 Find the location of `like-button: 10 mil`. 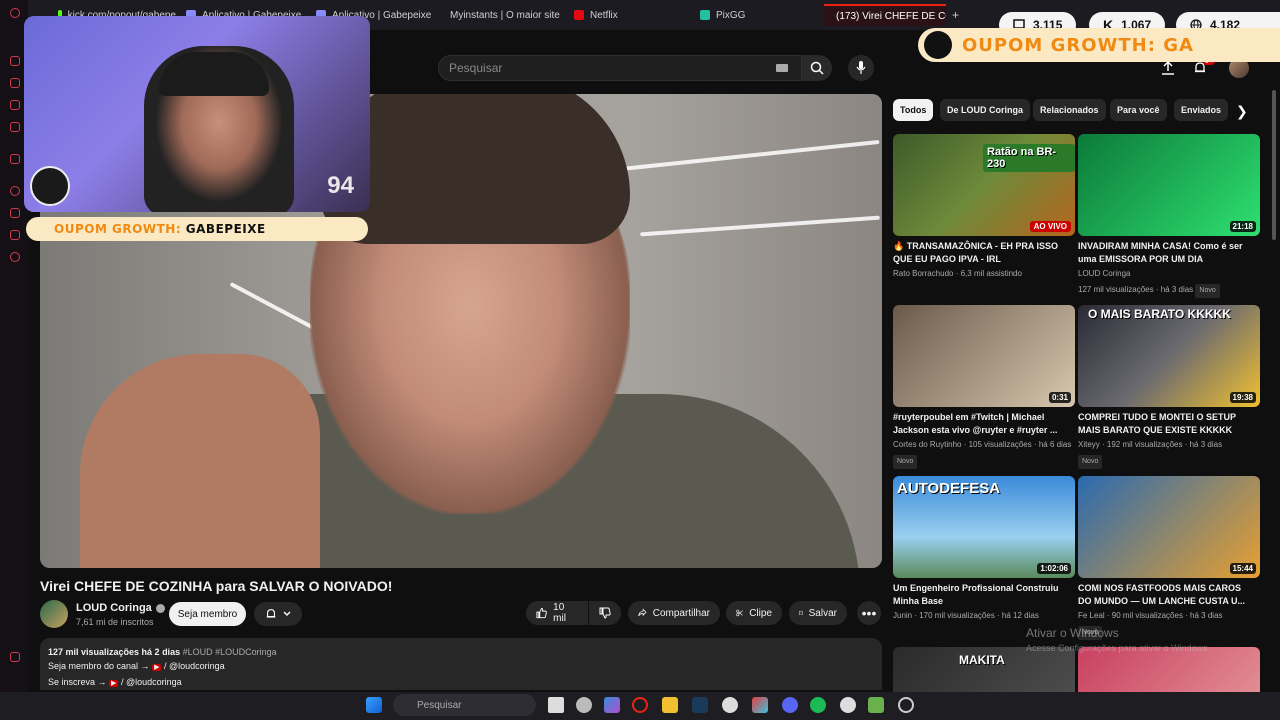

like-button: 10 mil is located at coordinates (557, 613).